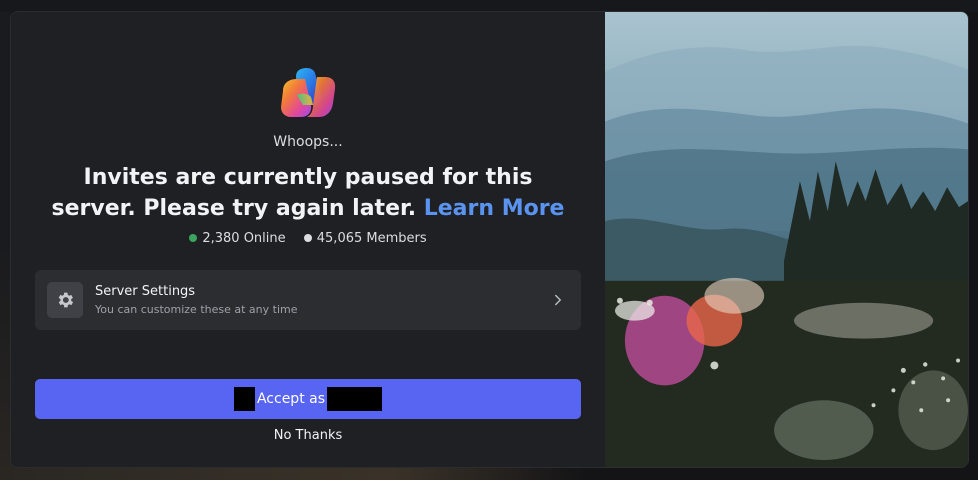 This screenshot has height=480, width=978. Describe the element at coordinates (558, 300) in the screenshot. I see `chevron-right-icon` at that location.